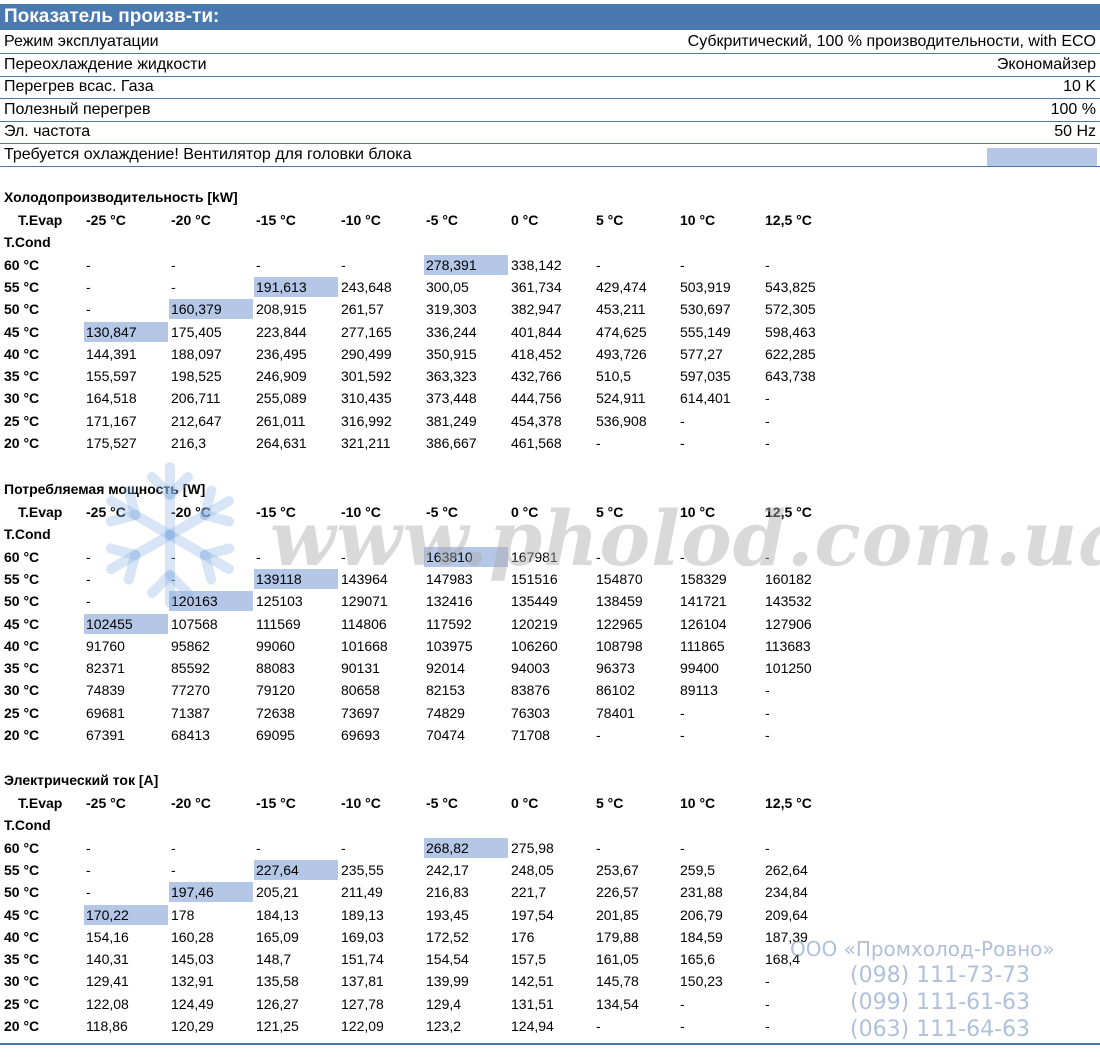 This screenshot has height=1058, width=1100. What do you see at coordinates (366, 331) in the screenshot?
I see `table-cell: 277,165` at bounding box center [366, 331].